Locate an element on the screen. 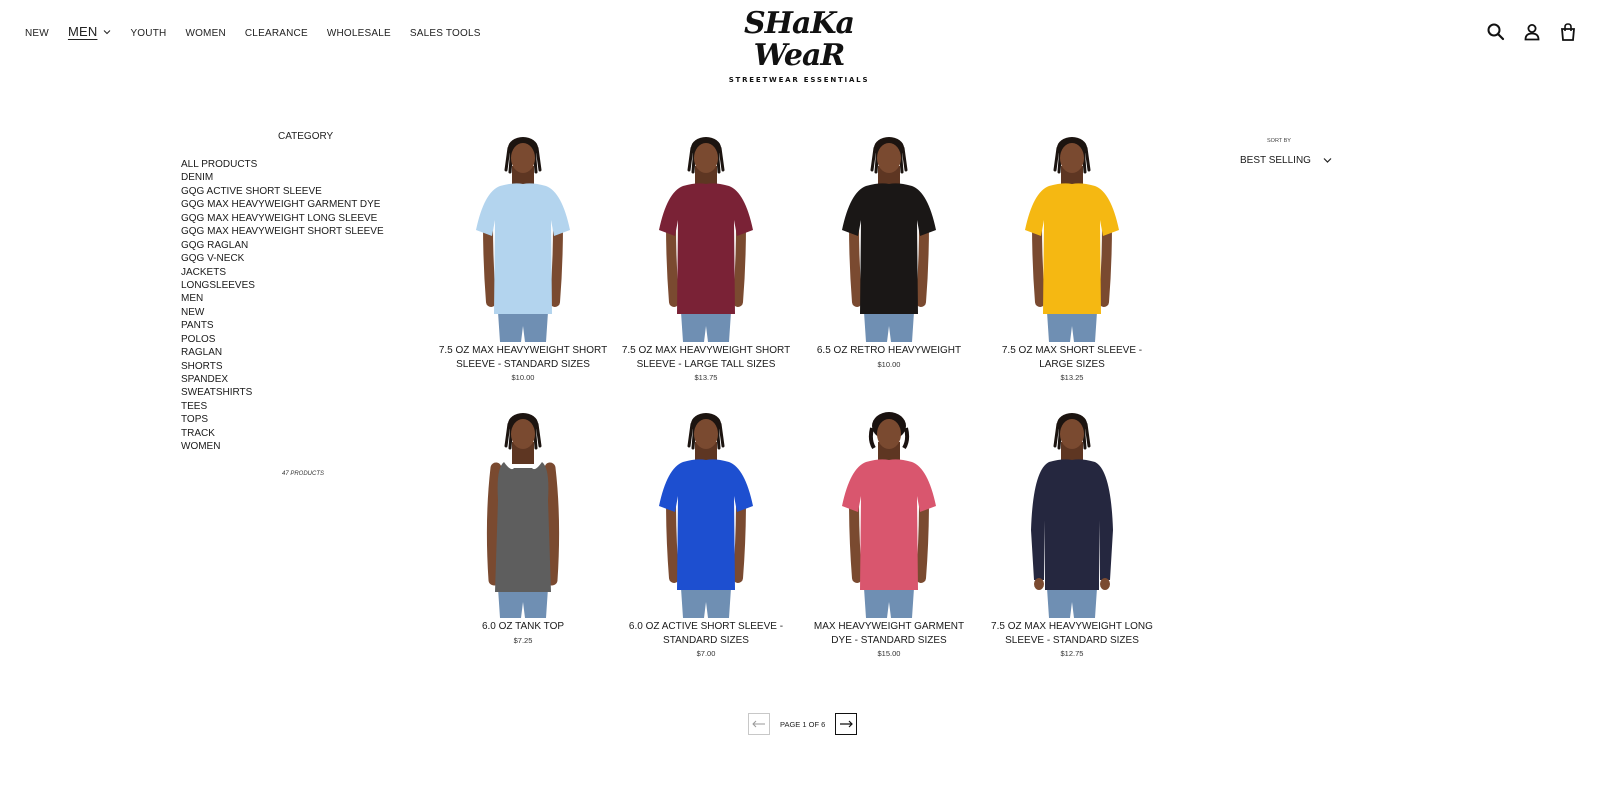  product-card: 6.5 OZ RETRO HEAVYWEIGHT $10.00 is located at coordinates (889, 251).